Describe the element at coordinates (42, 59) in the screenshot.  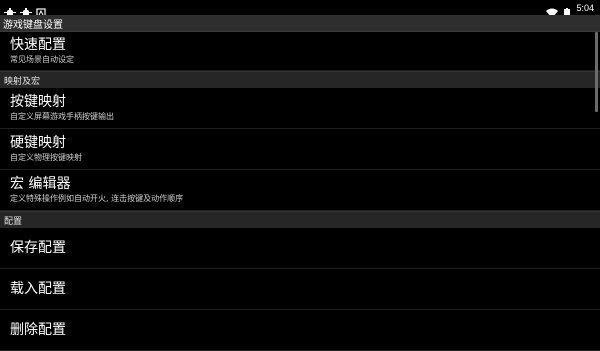
I see `item-subtitle: 常见场景自动设定` at that location.